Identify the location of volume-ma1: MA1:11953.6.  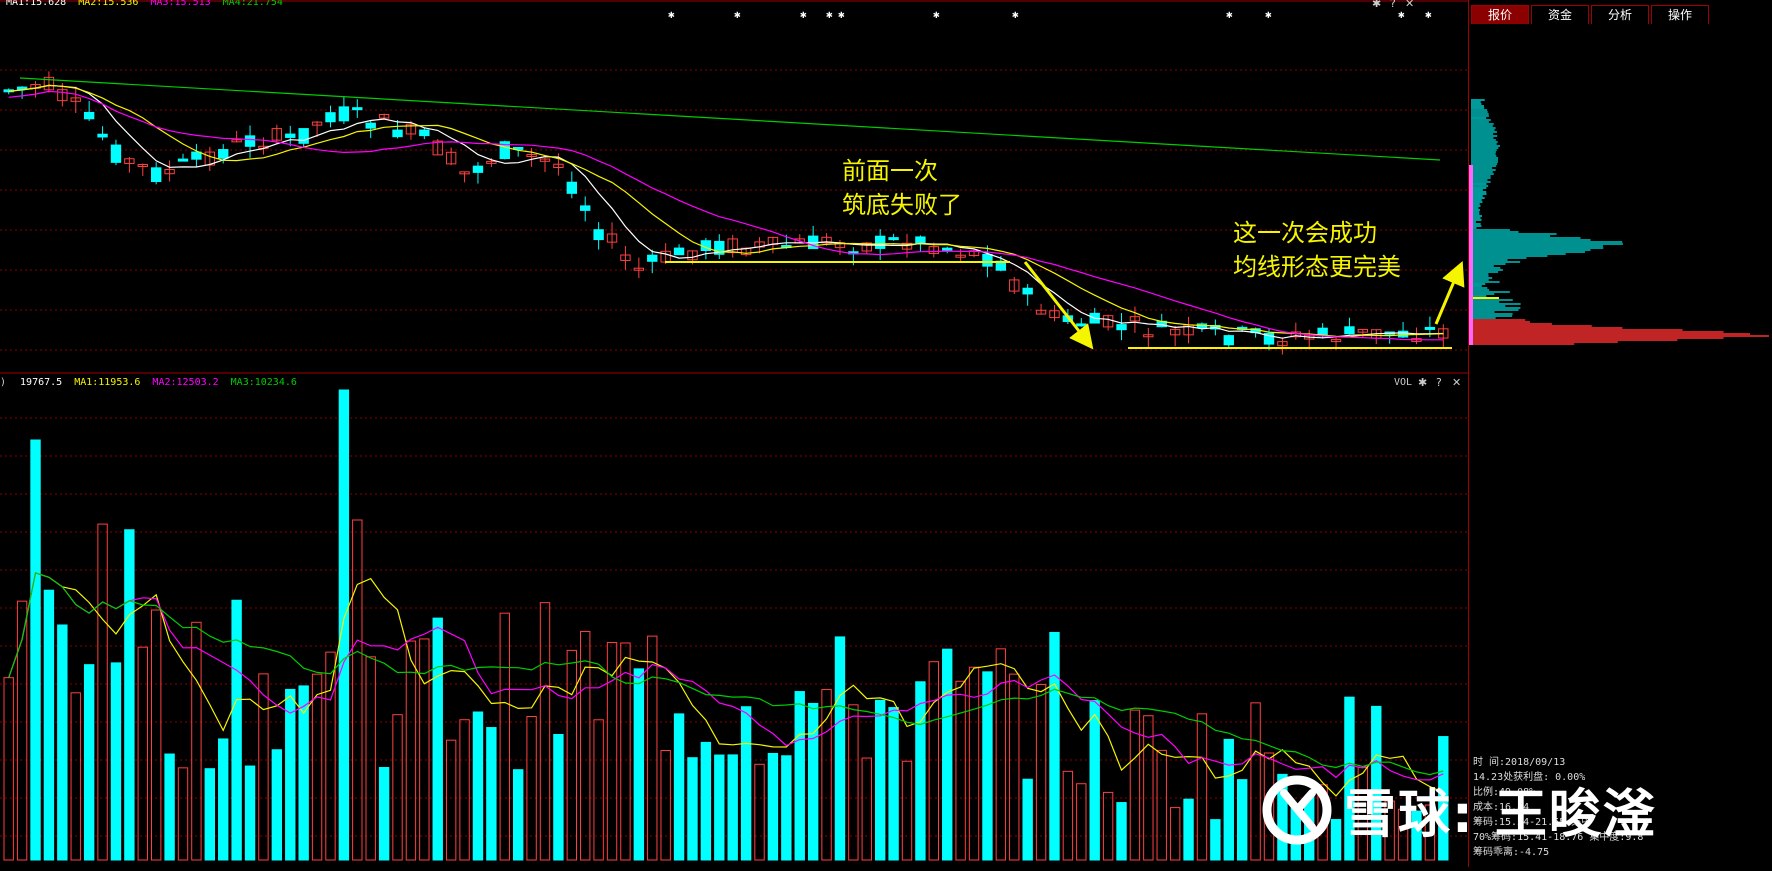
(107, 382).